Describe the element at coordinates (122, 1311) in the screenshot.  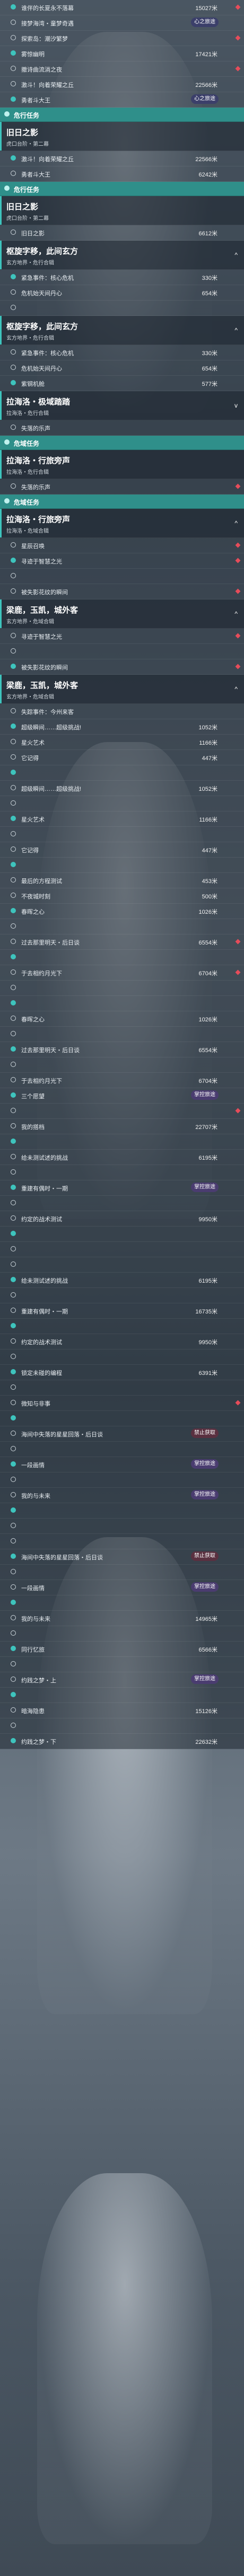
I see `quest-row: 重建有偶时・一期 16735米` at that location.